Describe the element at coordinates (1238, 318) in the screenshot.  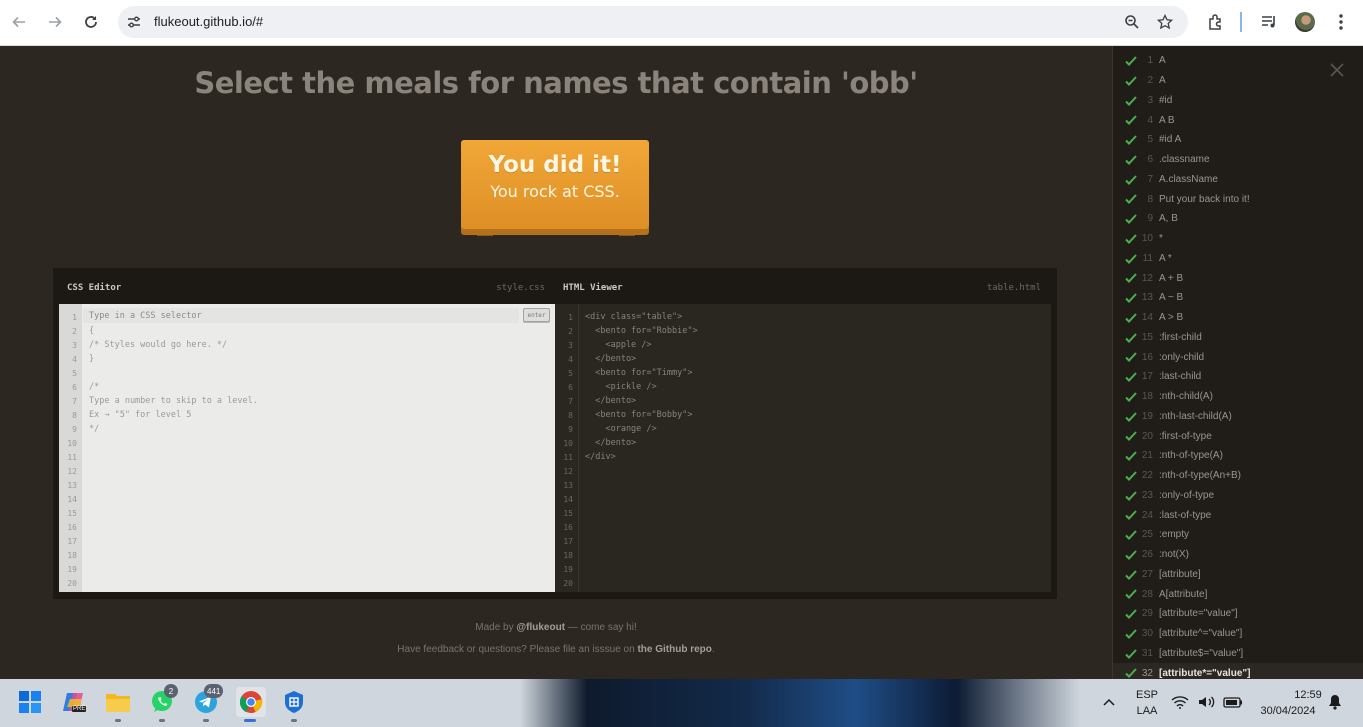
I see `level-item: 14 A > B` at that location.